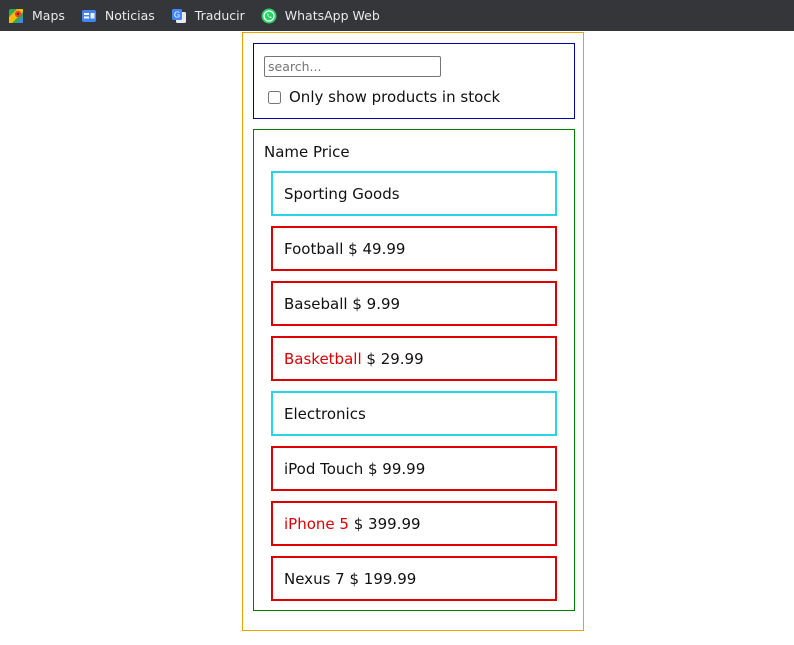  Describe the element at coordinates (129, 15) in the screenshot. I see `bookmark-label: Noticias` at that location.